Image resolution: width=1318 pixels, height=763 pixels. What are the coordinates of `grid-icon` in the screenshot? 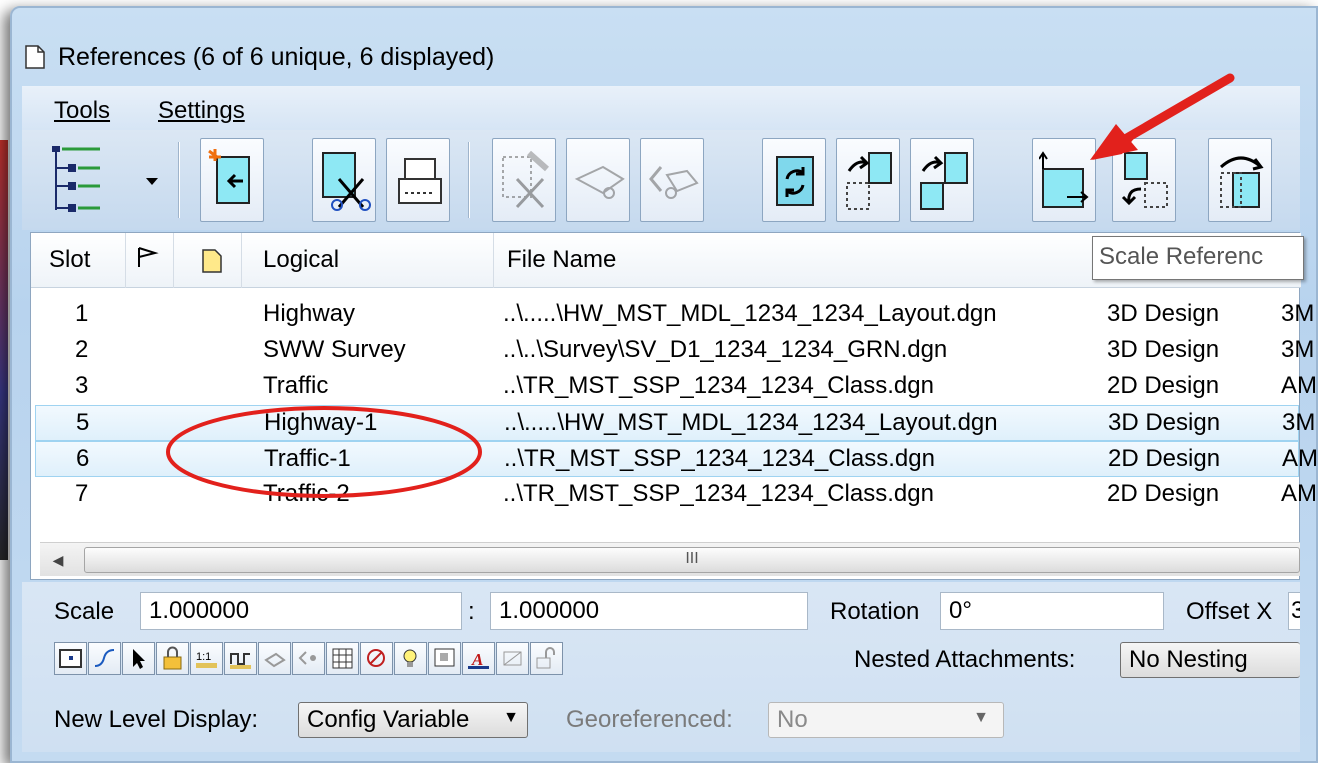 It's located at (342, 658).